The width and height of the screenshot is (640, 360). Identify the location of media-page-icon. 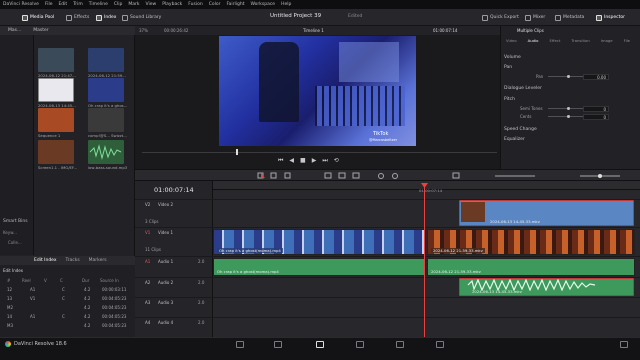
(240, 344).